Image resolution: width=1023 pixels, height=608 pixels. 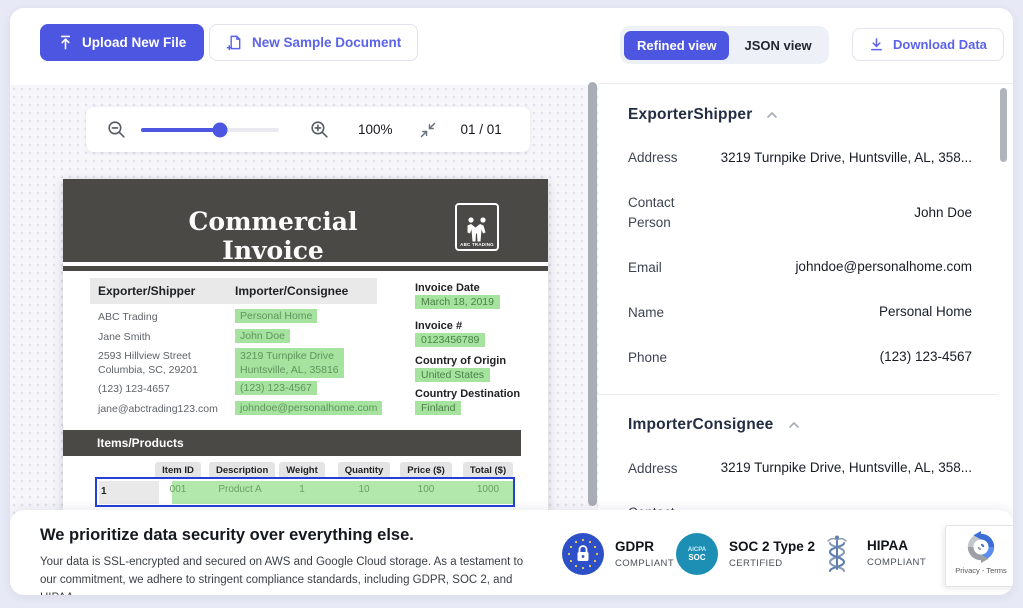 I want to click on gdpr-lock-icon, so click(x=583, y=554).